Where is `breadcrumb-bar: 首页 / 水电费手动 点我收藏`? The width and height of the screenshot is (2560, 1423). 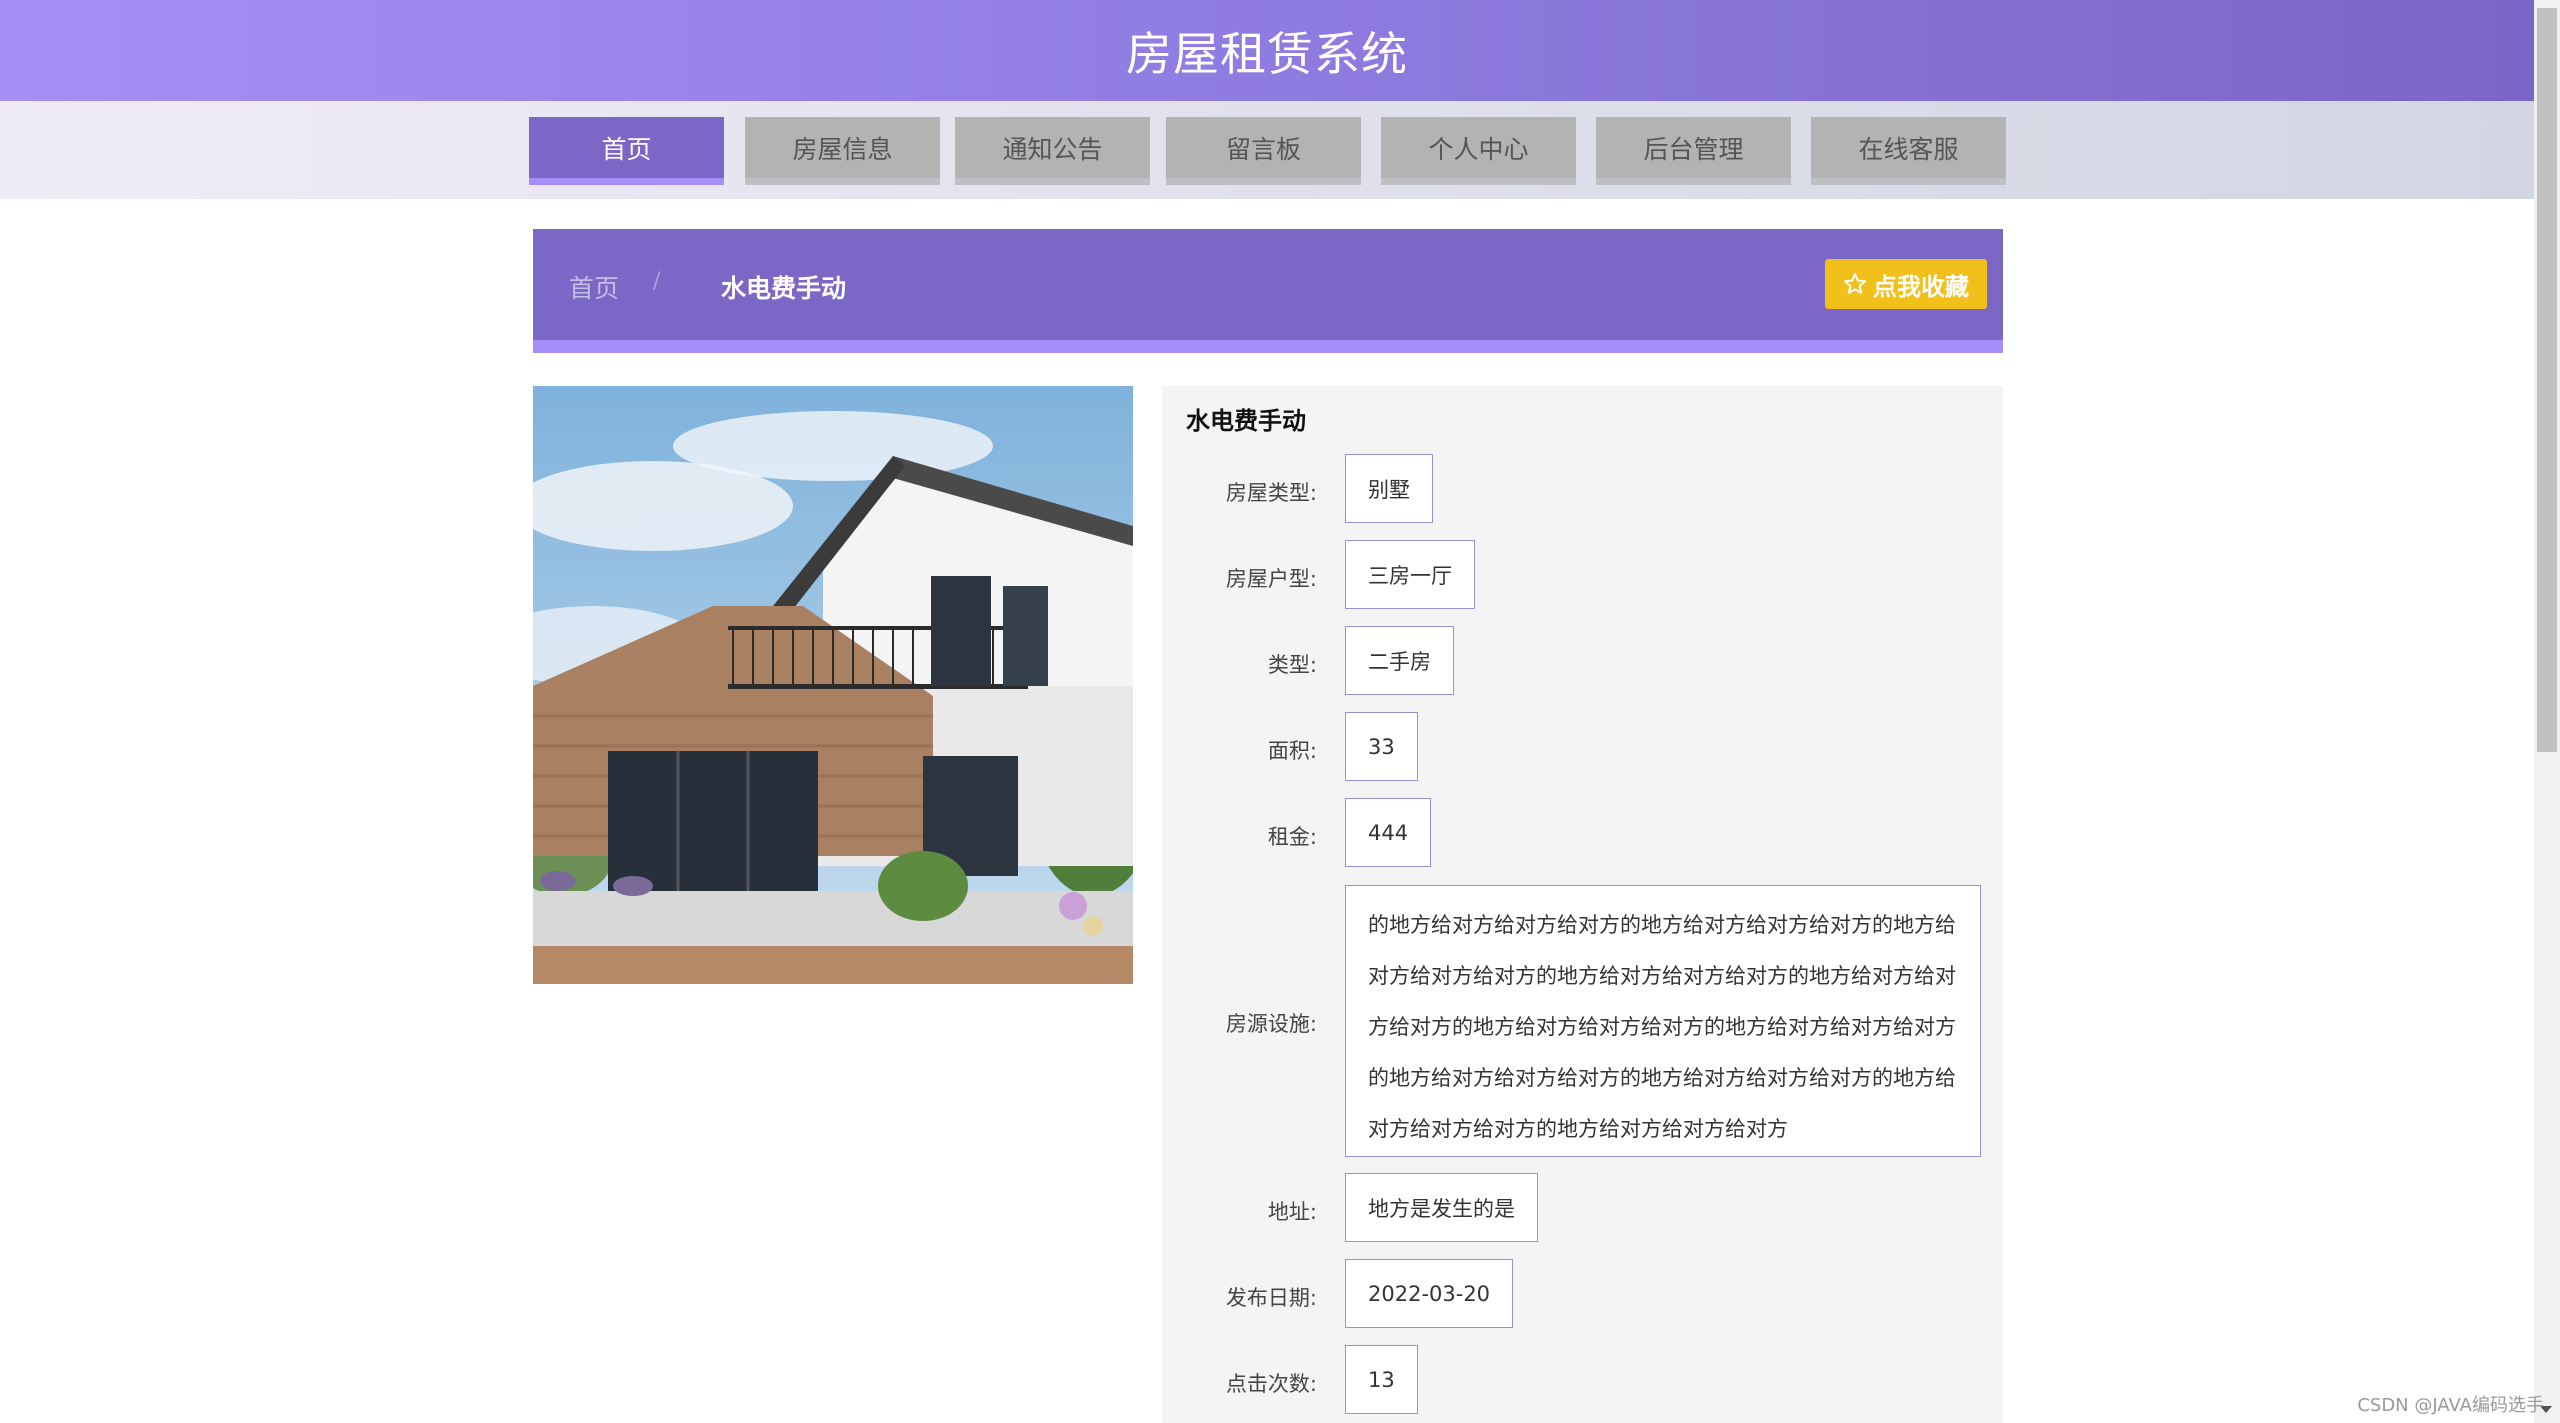
breadcrumb-bar: 首页 / 水电费手动 点我收藏 is located at coordinates (1268, 291).